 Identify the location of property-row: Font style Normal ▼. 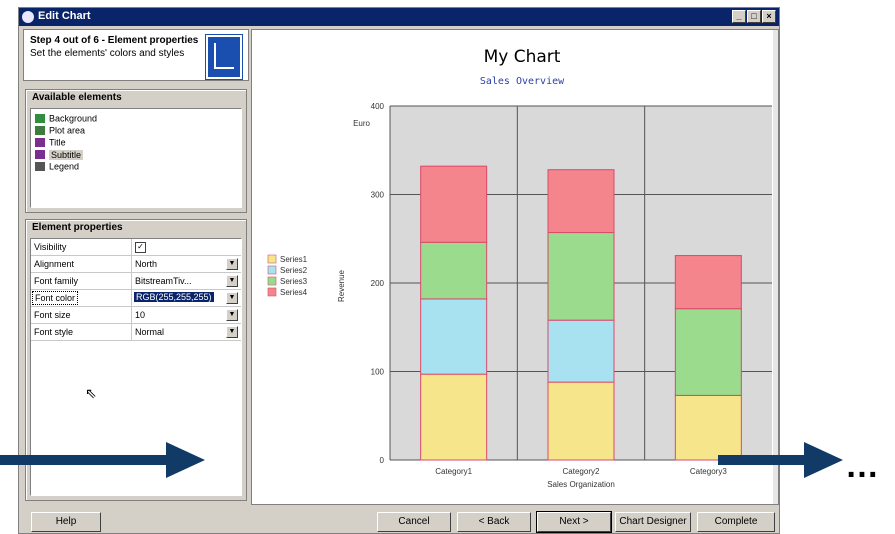
(136, 332).